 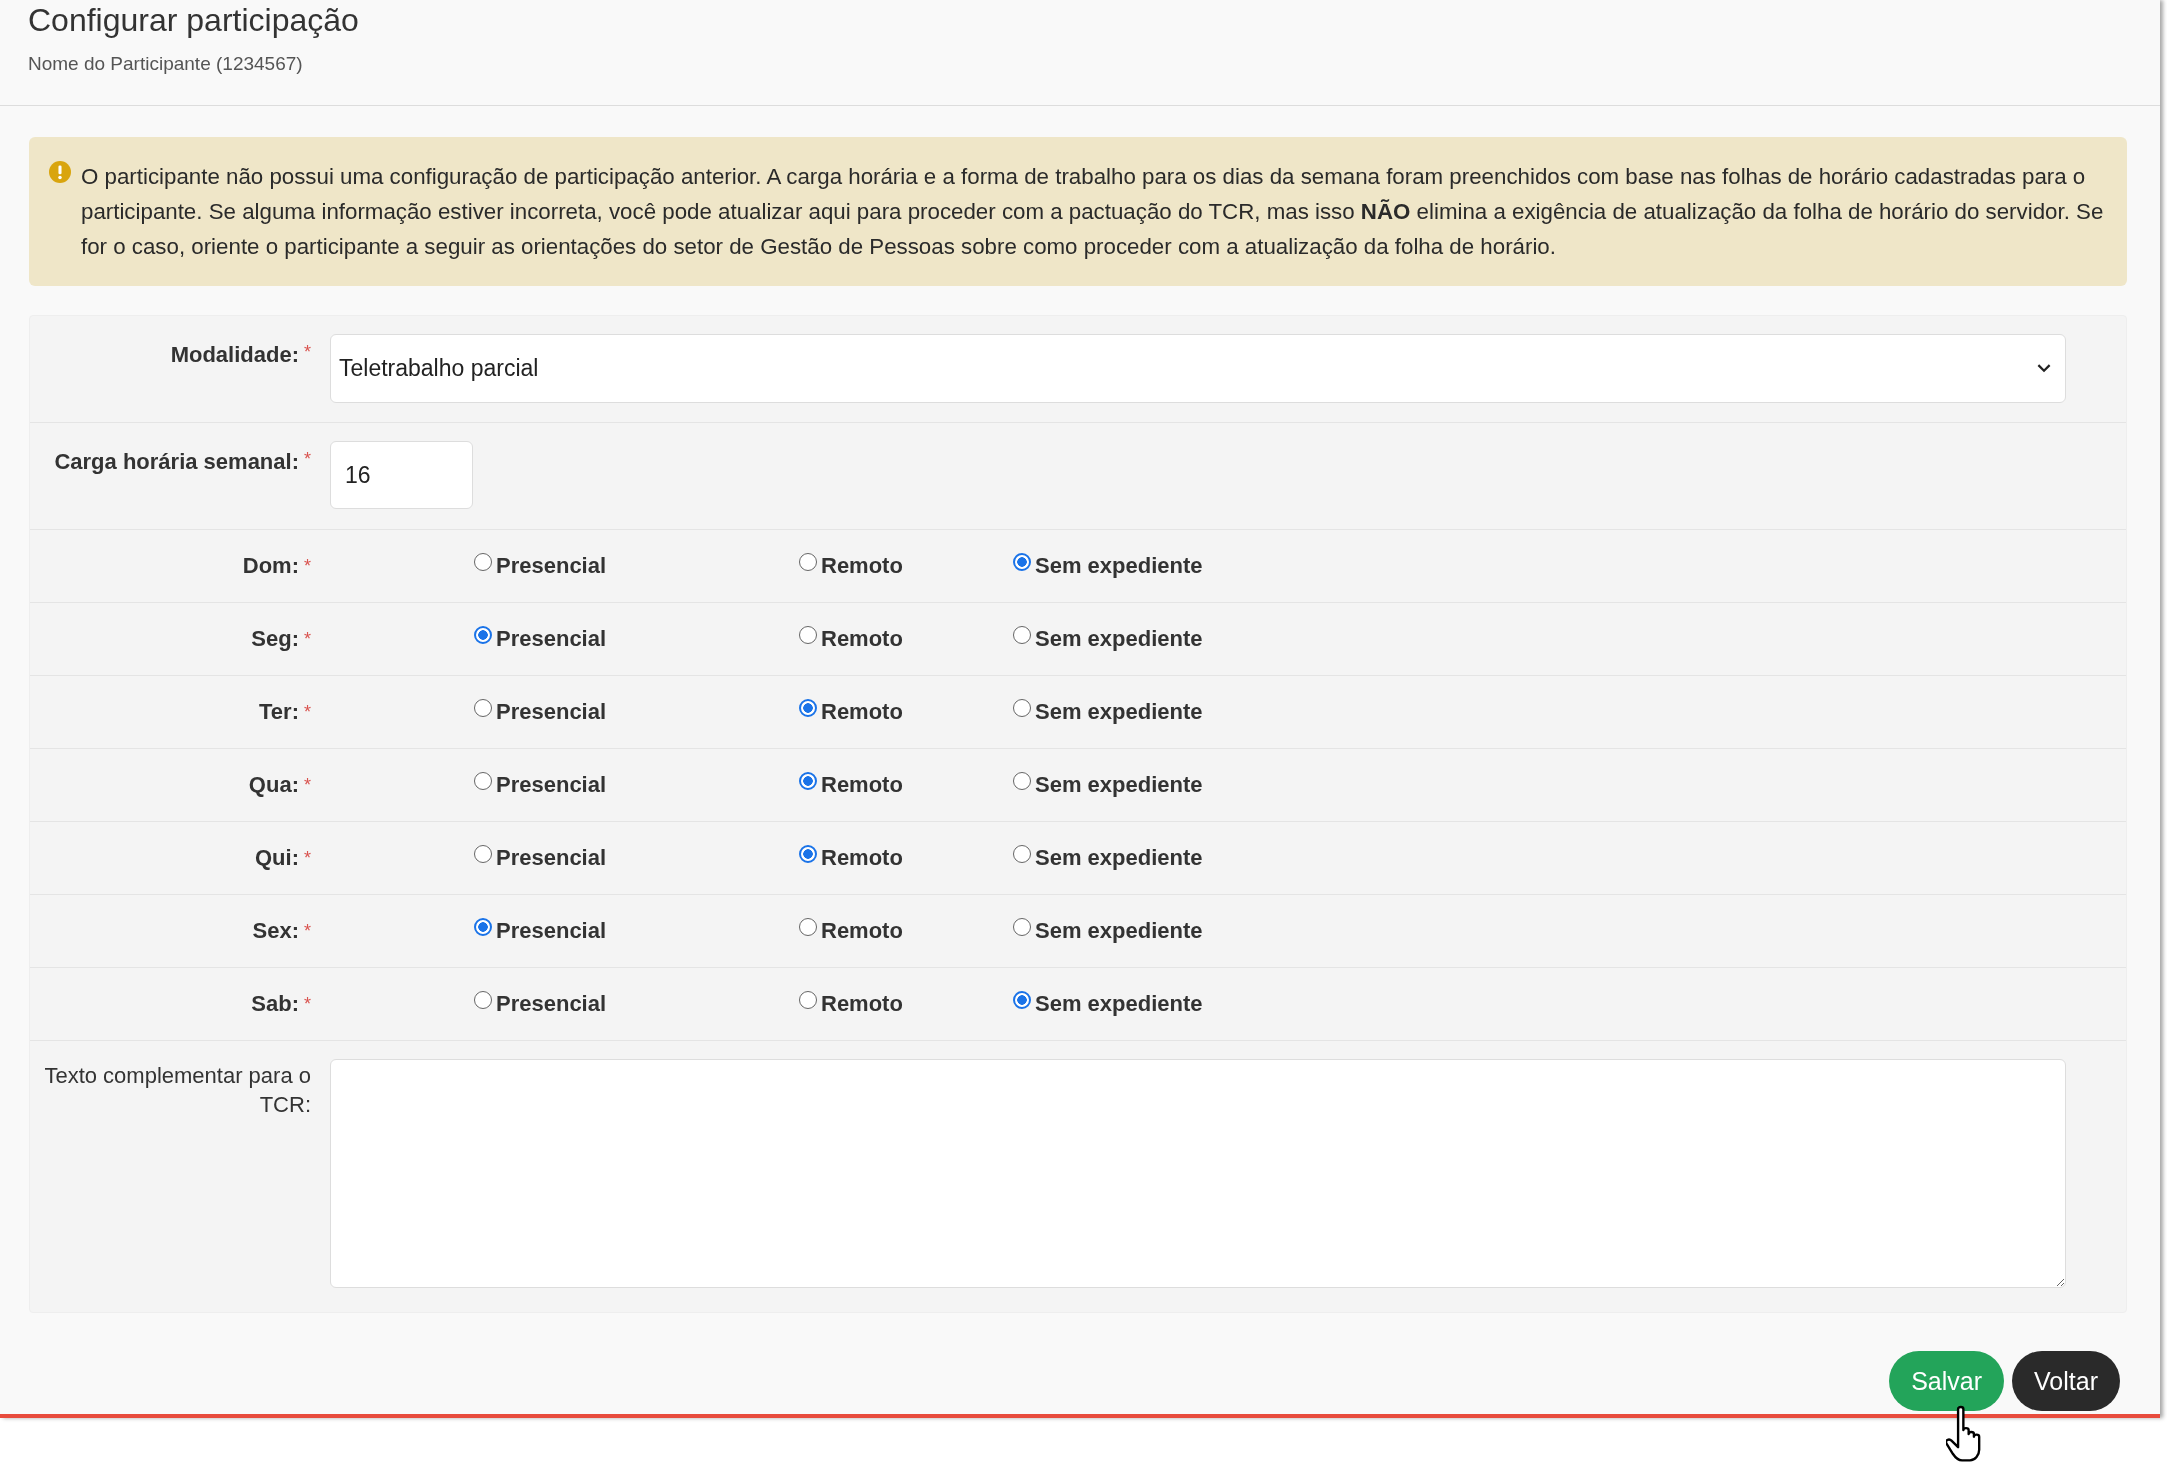 What do you see at coordinates (1093, 212) in the screenshot?
I see `alert-message: O participante não possui uma configuração de participação anterior. A carga horária e a forma de trabalho para os dias da semana foram preenchidos com base nas folhas de horário cadastradas para o participante. Se alguma informação estiver incorreta, você pode atualizar aqui para proceder com a pactuação do TCR, mas isso NÃO elimina a exigência de atualização da folha de horário do servidor. Se for o caso, oriente o participante a seguir as orientações do setor de Gestão de Pessoas sobre como proceder com a atualização da folha de horário.` at bounding box center [1093, 212].